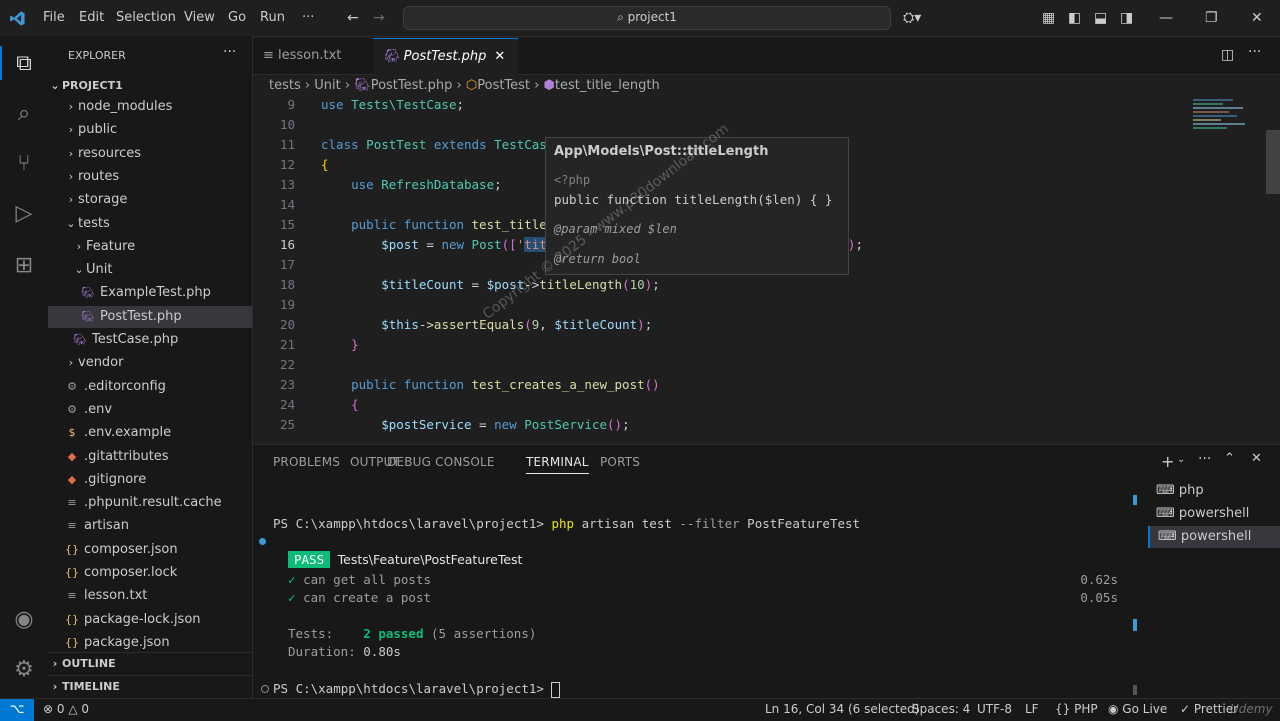 Image resolution: width=1280 pixels, height=721 pixels. I want to click on tree-item-label: public, so click(98, 130).